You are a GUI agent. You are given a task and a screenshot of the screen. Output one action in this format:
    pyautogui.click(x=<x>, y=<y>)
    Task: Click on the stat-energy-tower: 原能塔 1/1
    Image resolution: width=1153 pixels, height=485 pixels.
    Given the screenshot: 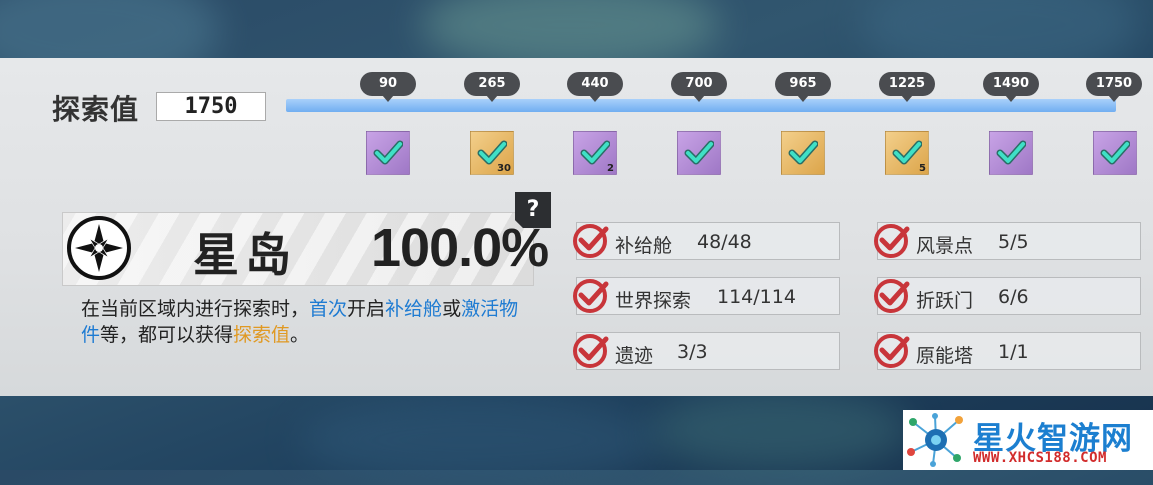 What is the action you would take?
    pyautogui.click(x=1007, y=351)
    